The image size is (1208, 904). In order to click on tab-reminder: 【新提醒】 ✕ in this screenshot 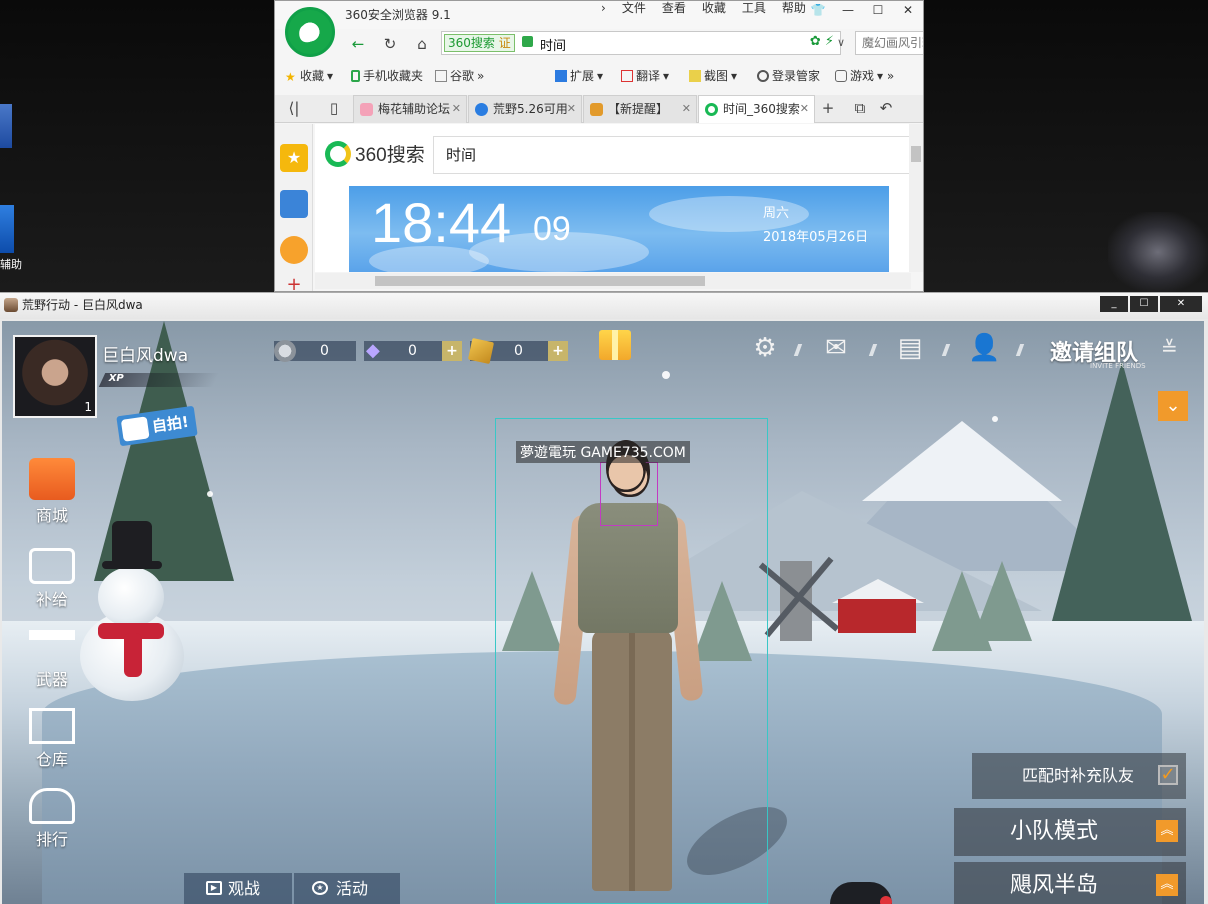, I will do `click(640, 109)`.